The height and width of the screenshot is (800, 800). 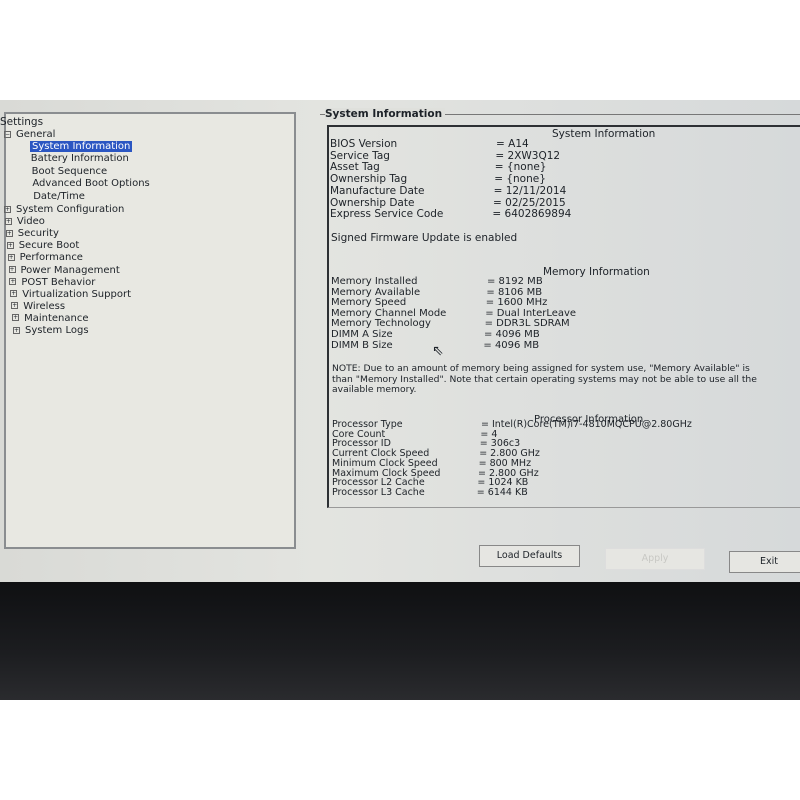 What do you see at coordinates (369, 303) in the screenshot?
I see `info-label: Memory Speed` at bounding box center [369, 303].